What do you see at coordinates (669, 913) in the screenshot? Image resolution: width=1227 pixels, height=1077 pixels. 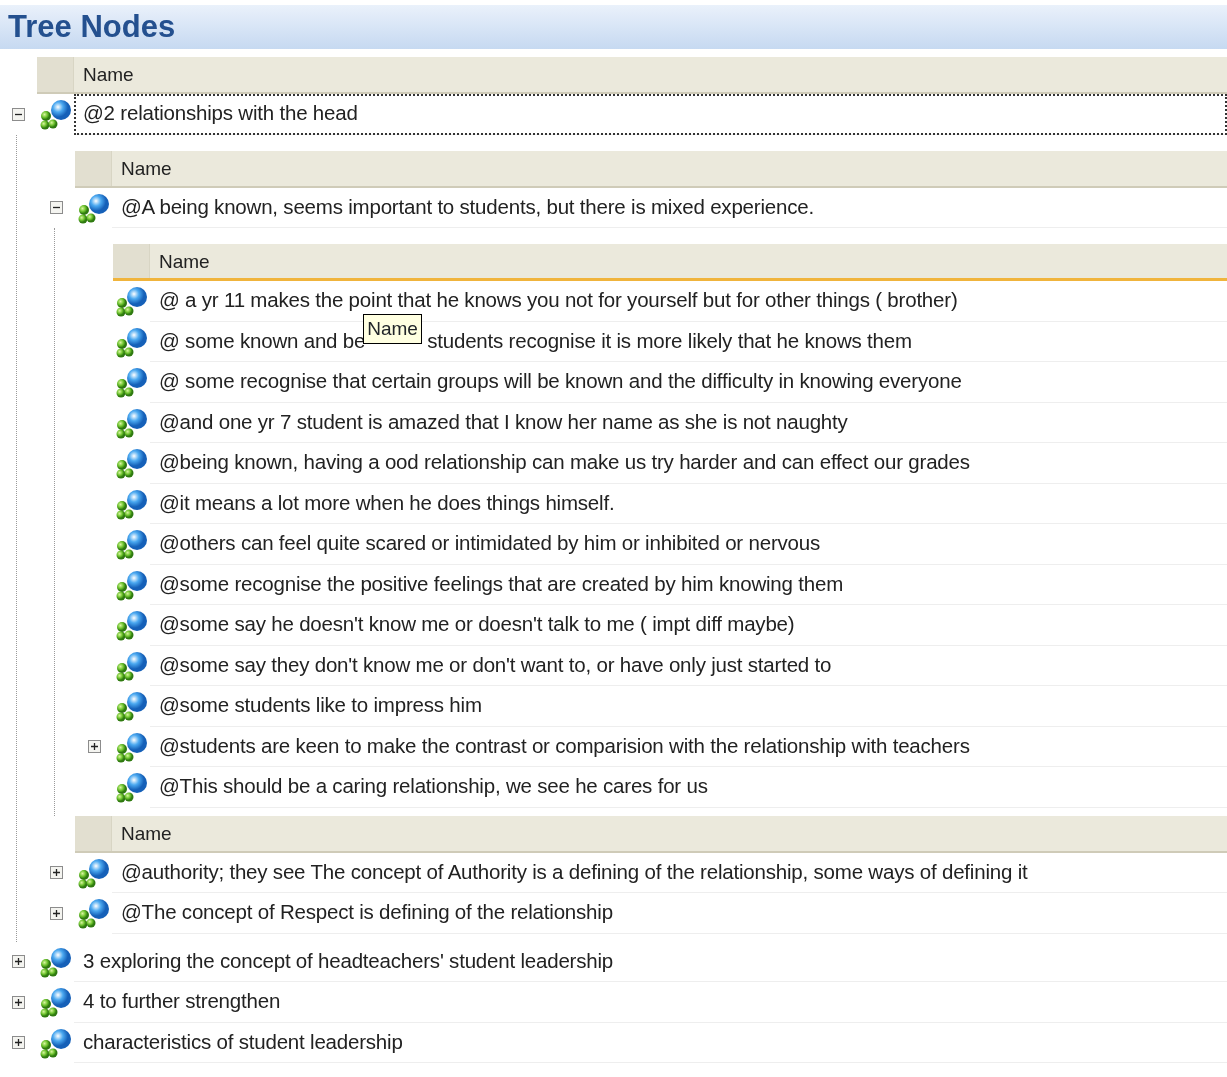 I see `tree-row: @The concept of Respect is defining of the relationship` at bounding box center [669, 913].